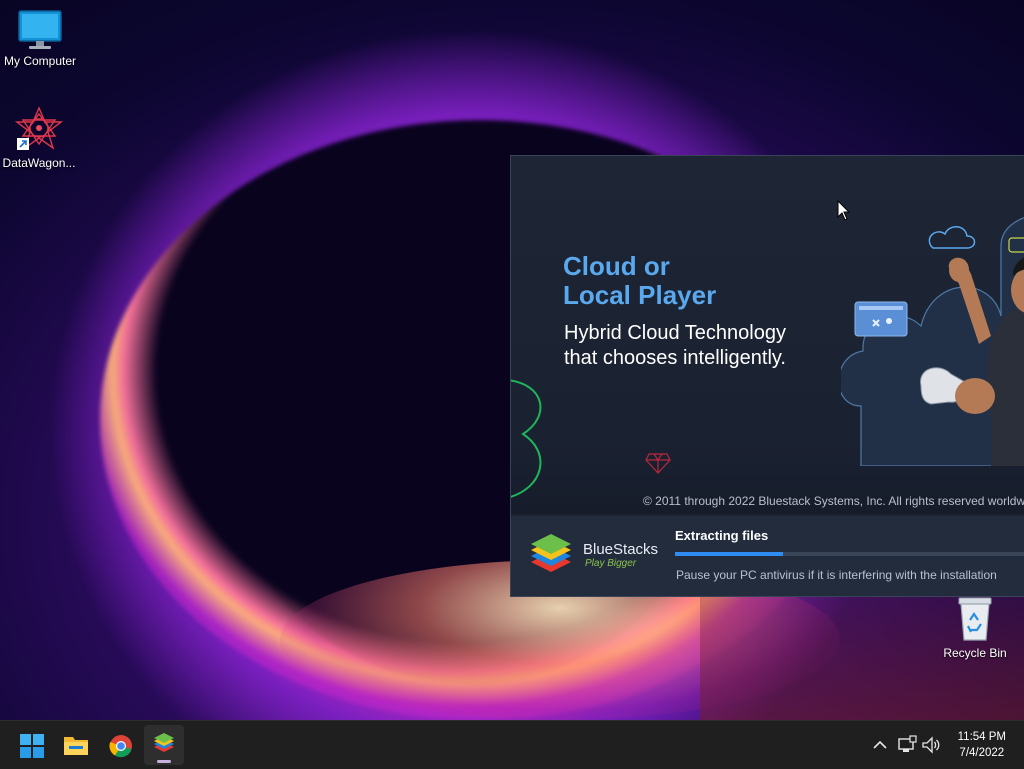 The image size is (1024, 769). What do you see at coordinates (39, 128) in the screenshot?
I see `datawagon-shortcut-icon` at bounding box center [39, 128].